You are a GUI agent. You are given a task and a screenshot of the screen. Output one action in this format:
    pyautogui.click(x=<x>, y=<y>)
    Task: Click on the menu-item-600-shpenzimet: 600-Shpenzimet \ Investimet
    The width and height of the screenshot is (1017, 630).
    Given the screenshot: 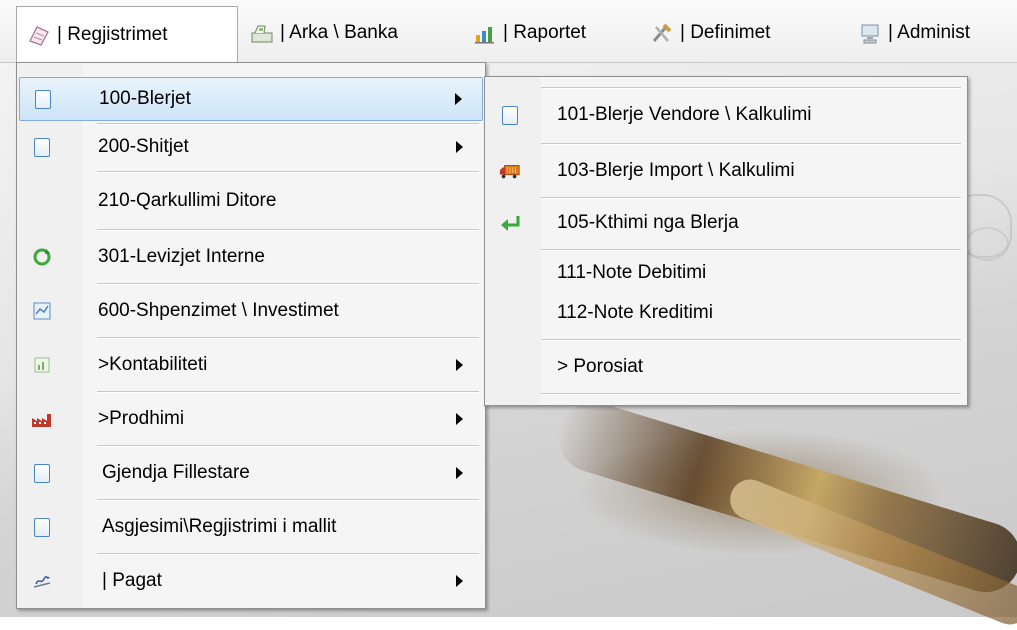 What is the action you would take?
    pyautogui.click(x=251, y=311)
    